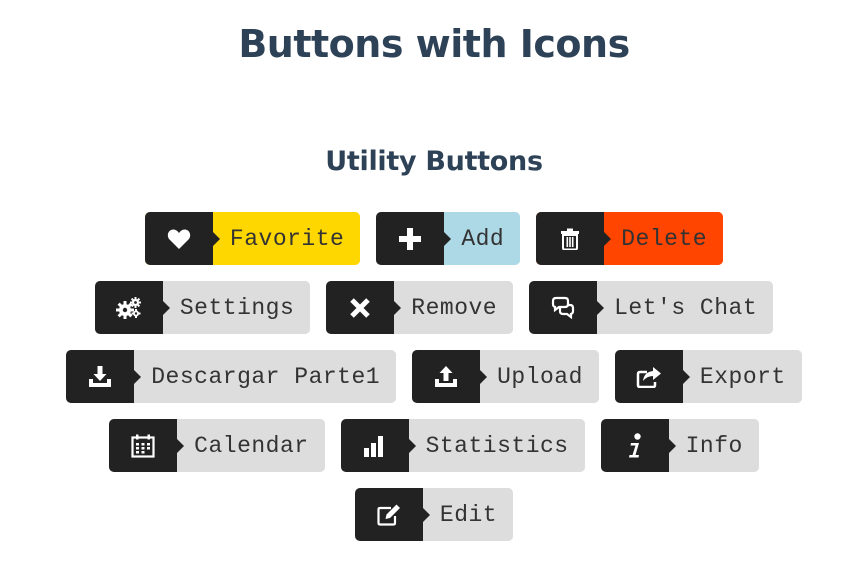 The width and height of the screenshot is (868, 570). Describe the element at coordinates (251, 445) in the screenshot. I see `calendar-label: Calendar` at that location.